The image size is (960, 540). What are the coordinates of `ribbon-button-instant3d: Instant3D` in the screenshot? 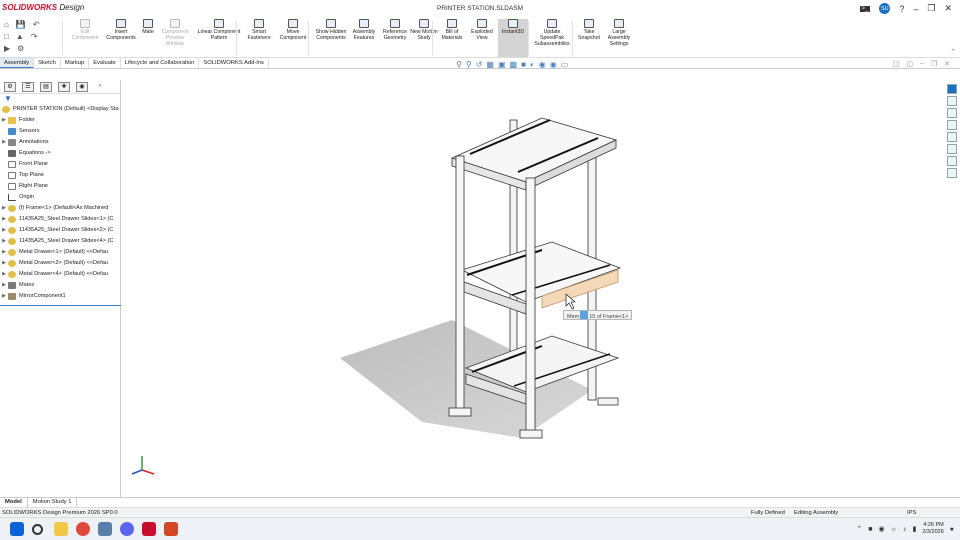 It's located at (513, 38).